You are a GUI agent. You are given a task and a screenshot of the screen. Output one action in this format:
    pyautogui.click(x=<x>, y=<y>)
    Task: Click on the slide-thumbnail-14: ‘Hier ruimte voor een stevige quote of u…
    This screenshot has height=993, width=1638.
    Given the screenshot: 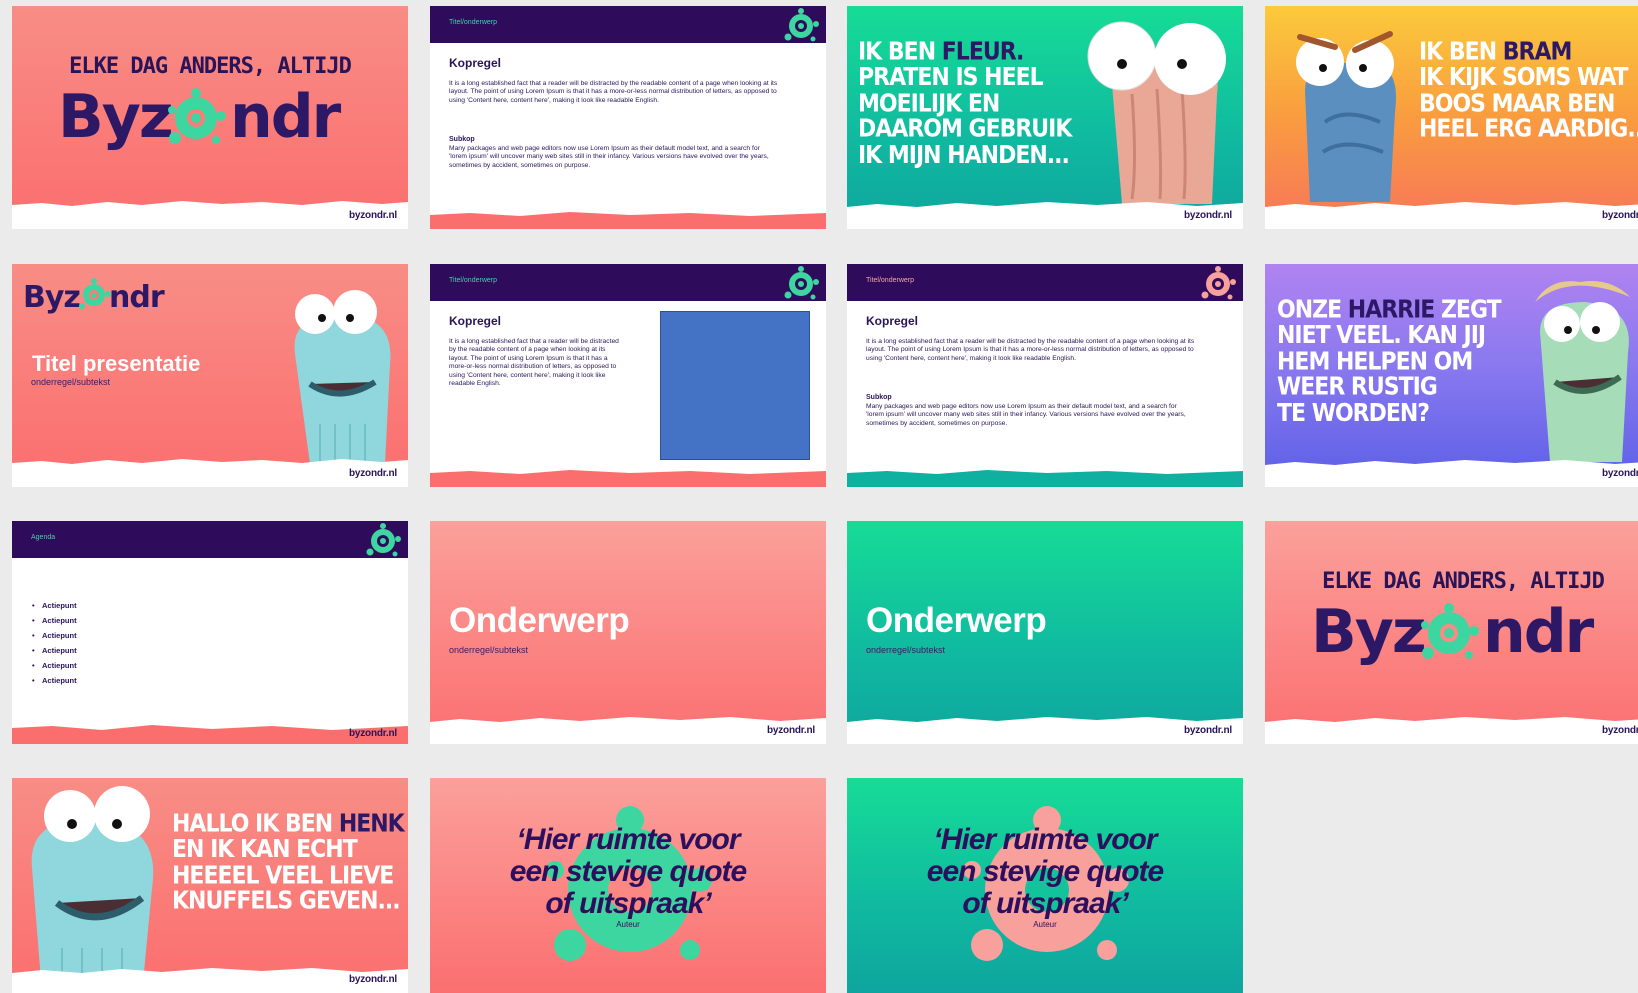 What is the action you would take?
    pyautogui.click(x=628, y=885)
    